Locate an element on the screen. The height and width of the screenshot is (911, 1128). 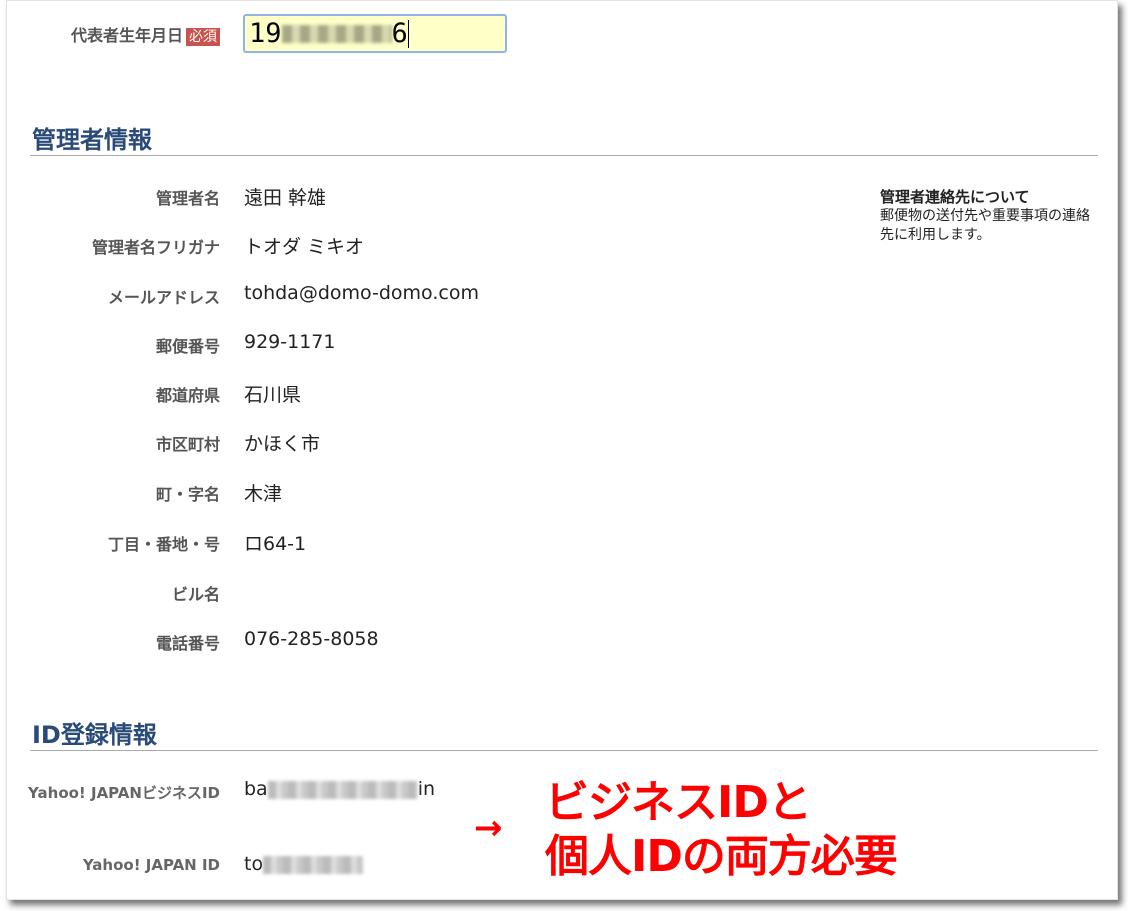
birthdate-input: 19 6 is located at coordinates (375, 33).